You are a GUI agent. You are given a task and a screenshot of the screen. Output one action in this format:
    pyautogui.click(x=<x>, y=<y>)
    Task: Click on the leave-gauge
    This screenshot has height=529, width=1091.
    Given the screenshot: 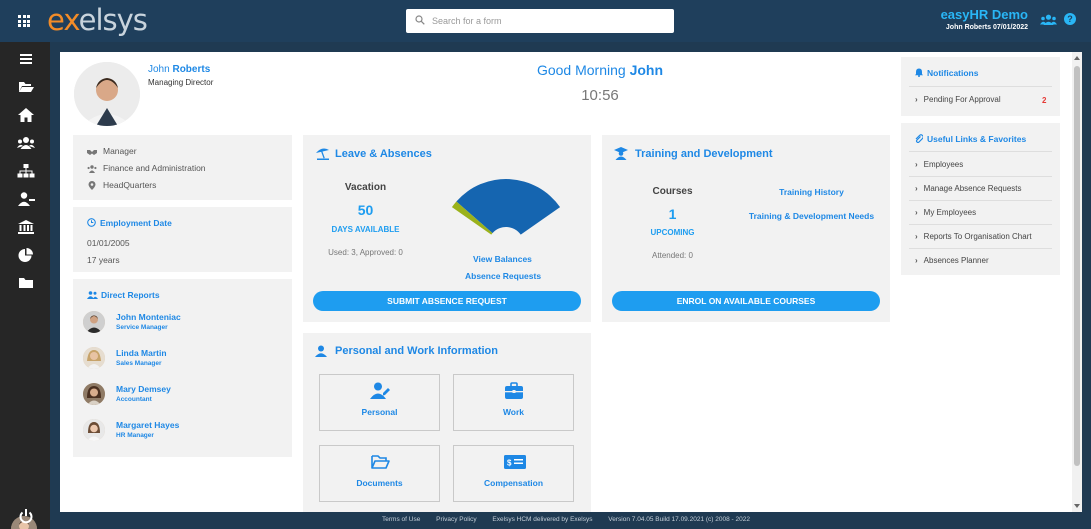 What is the action you would take?
    pyautogui.click(x=506, y=206)
    